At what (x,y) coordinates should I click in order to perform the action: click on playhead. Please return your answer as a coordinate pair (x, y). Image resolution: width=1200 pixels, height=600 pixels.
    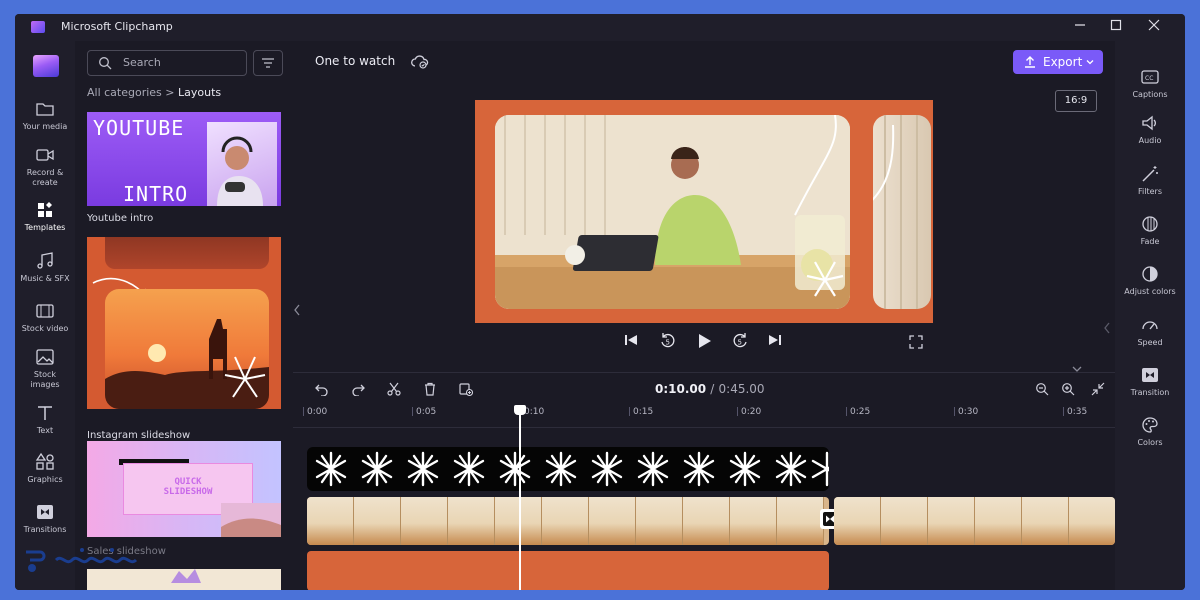
    Looking at the image, I should click on (520, 498).